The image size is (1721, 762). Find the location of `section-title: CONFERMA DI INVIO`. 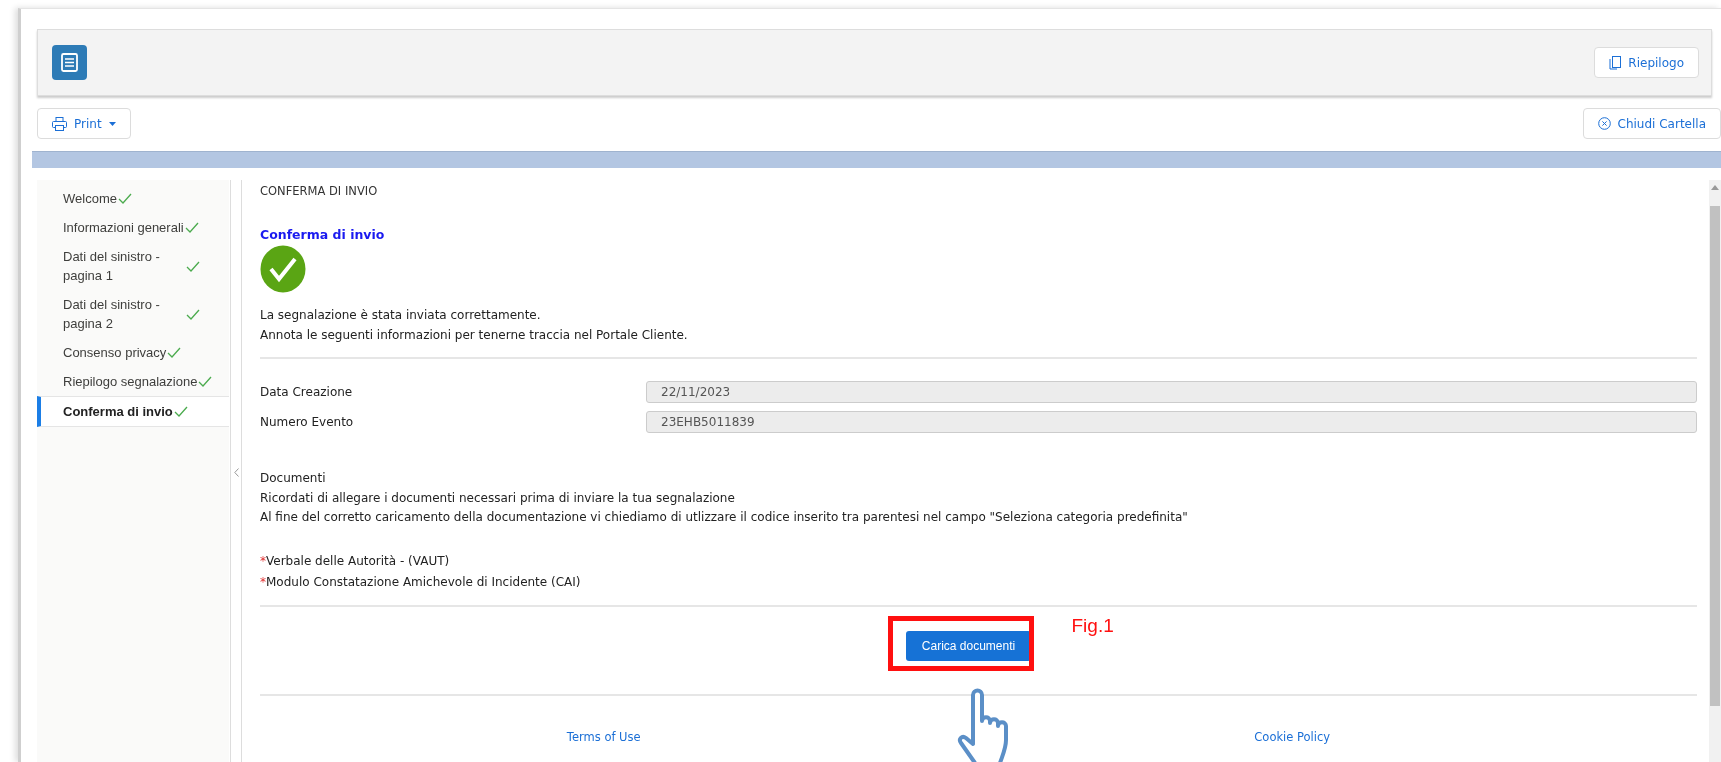

section-title: CONFERMA DI INVIO is located at coordinates (319, 191).